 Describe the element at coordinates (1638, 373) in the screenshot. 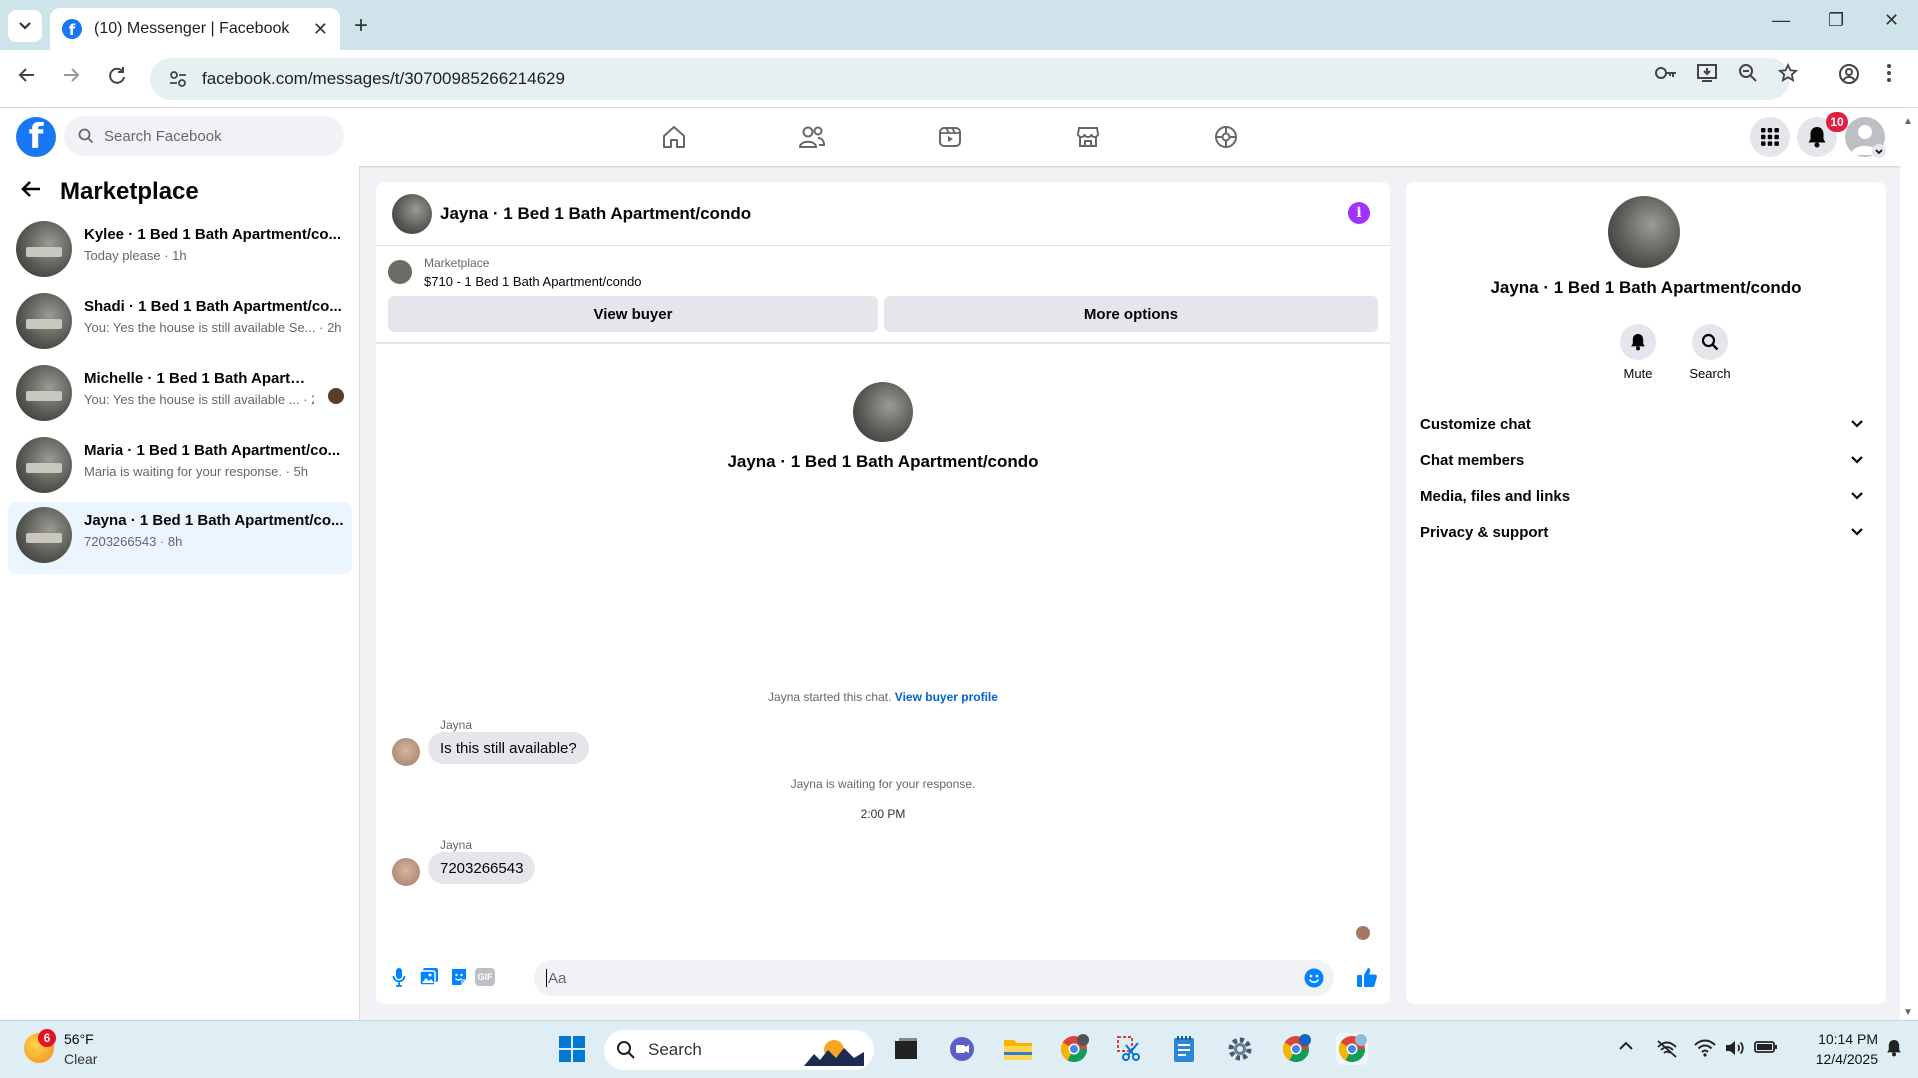

I see `mute-label: Mute` at that location.